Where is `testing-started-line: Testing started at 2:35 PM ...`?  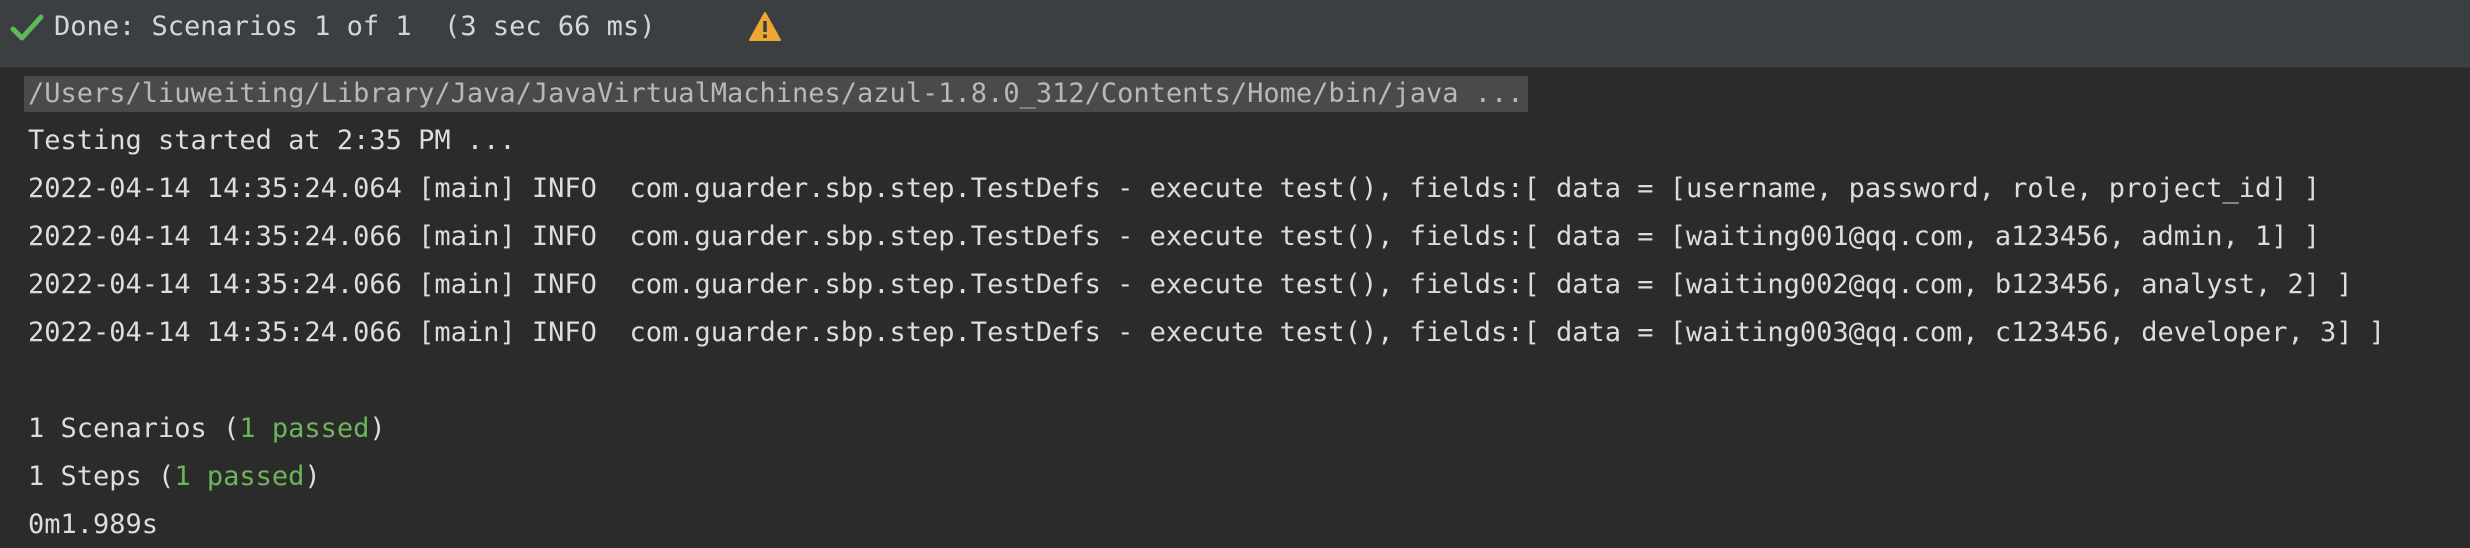
testing-started-line: Testing started at 2:35 PM ... is located at coordinates (272, 140).